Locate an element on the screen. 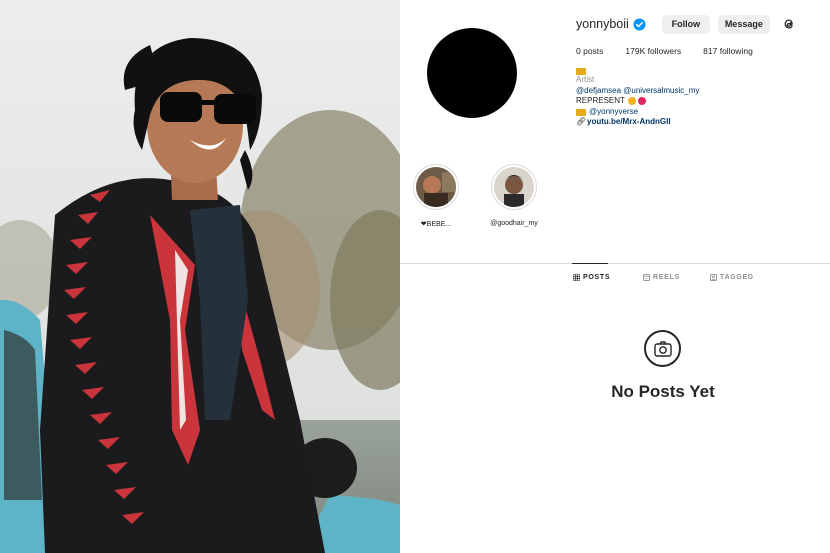  tab-tagged: TAGGED is located at coordinates (732, 277).